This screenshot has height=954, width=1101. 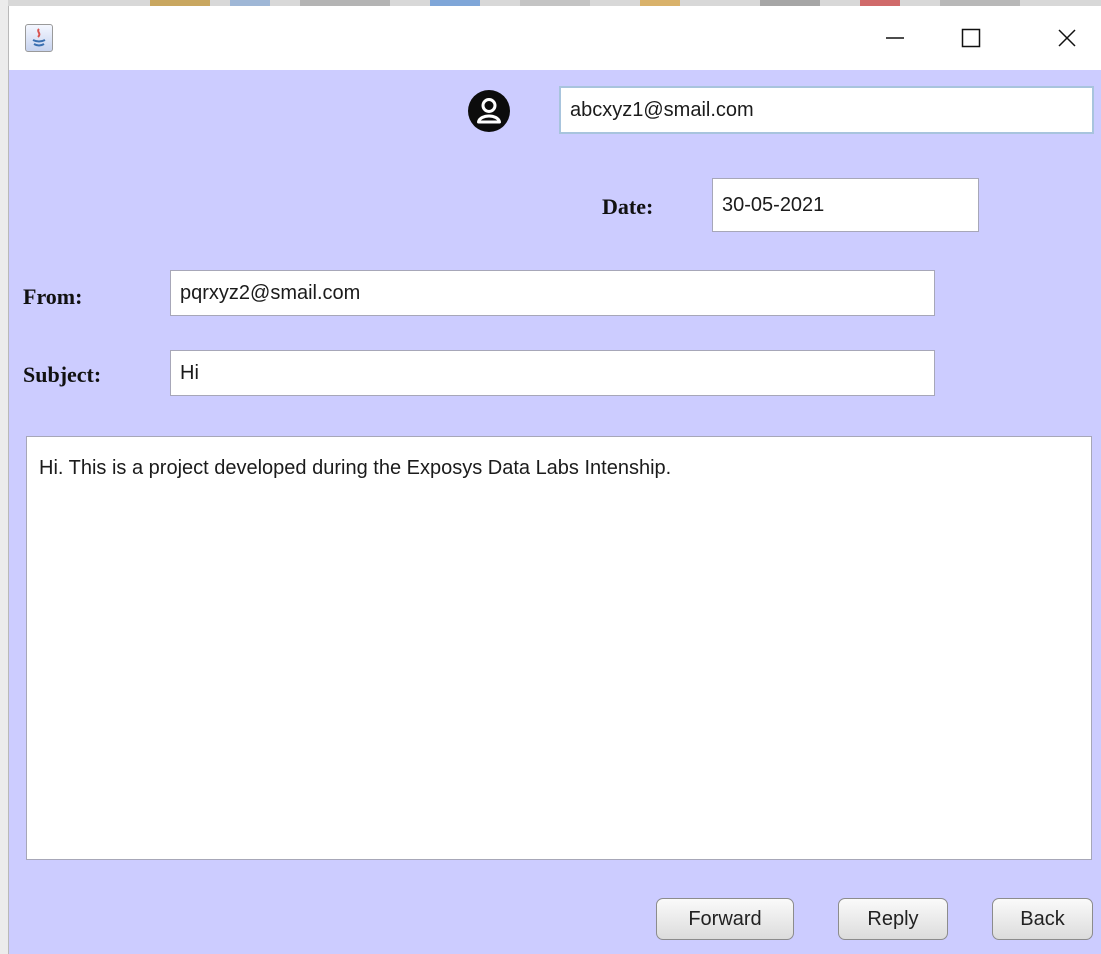 I want to click on maximize-icon, so click(x=971, y=38).